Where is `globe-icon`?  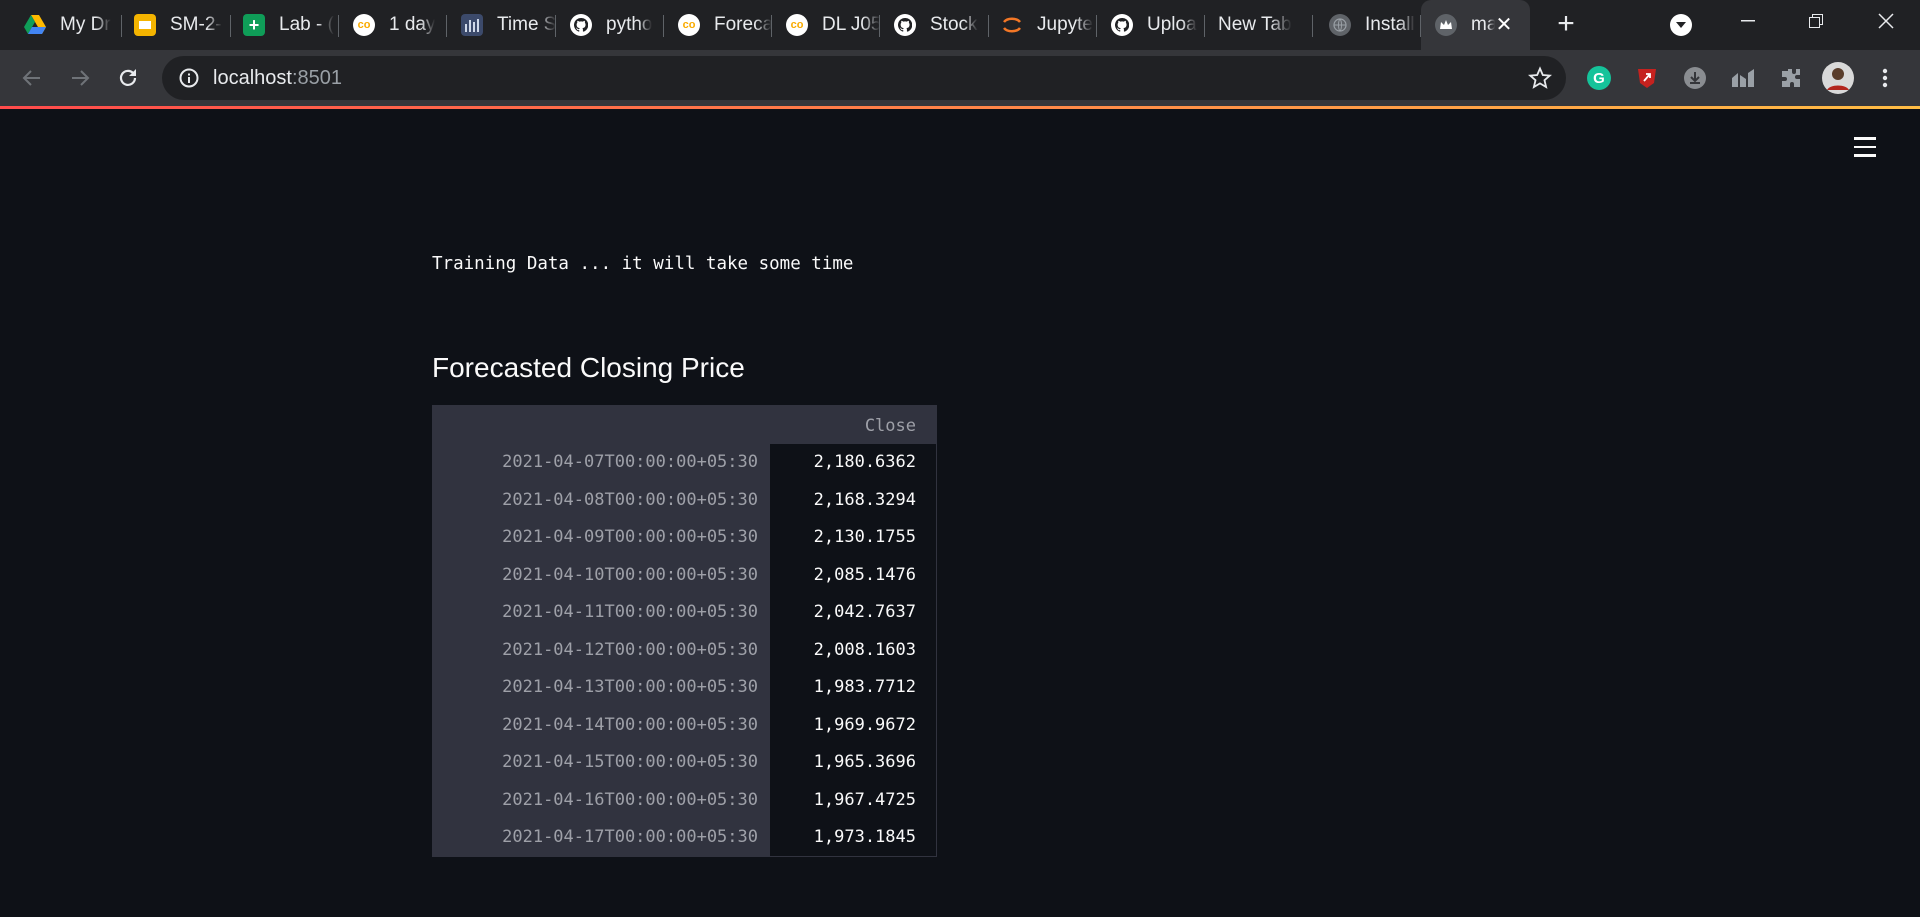
globe-icon is located at coordinates (1340, 25).